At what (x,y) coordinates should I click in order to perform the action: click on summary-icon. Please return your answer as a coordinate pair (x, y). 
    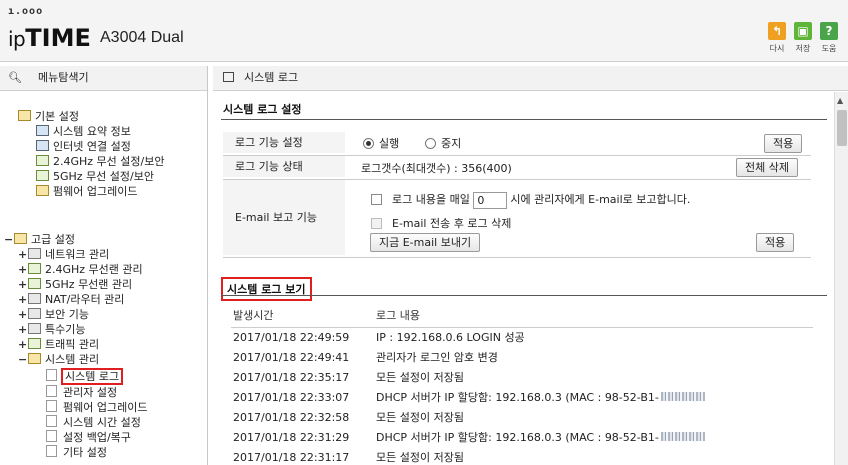
    Looking at the image, I should click on (42, 130).